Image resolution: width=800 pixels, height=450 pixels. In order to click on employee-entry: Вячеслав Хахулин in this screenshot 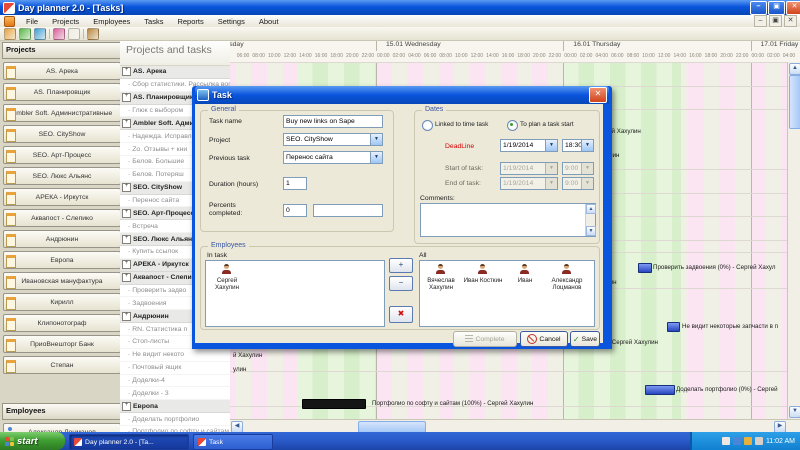, I will do `click(441, 277)`.